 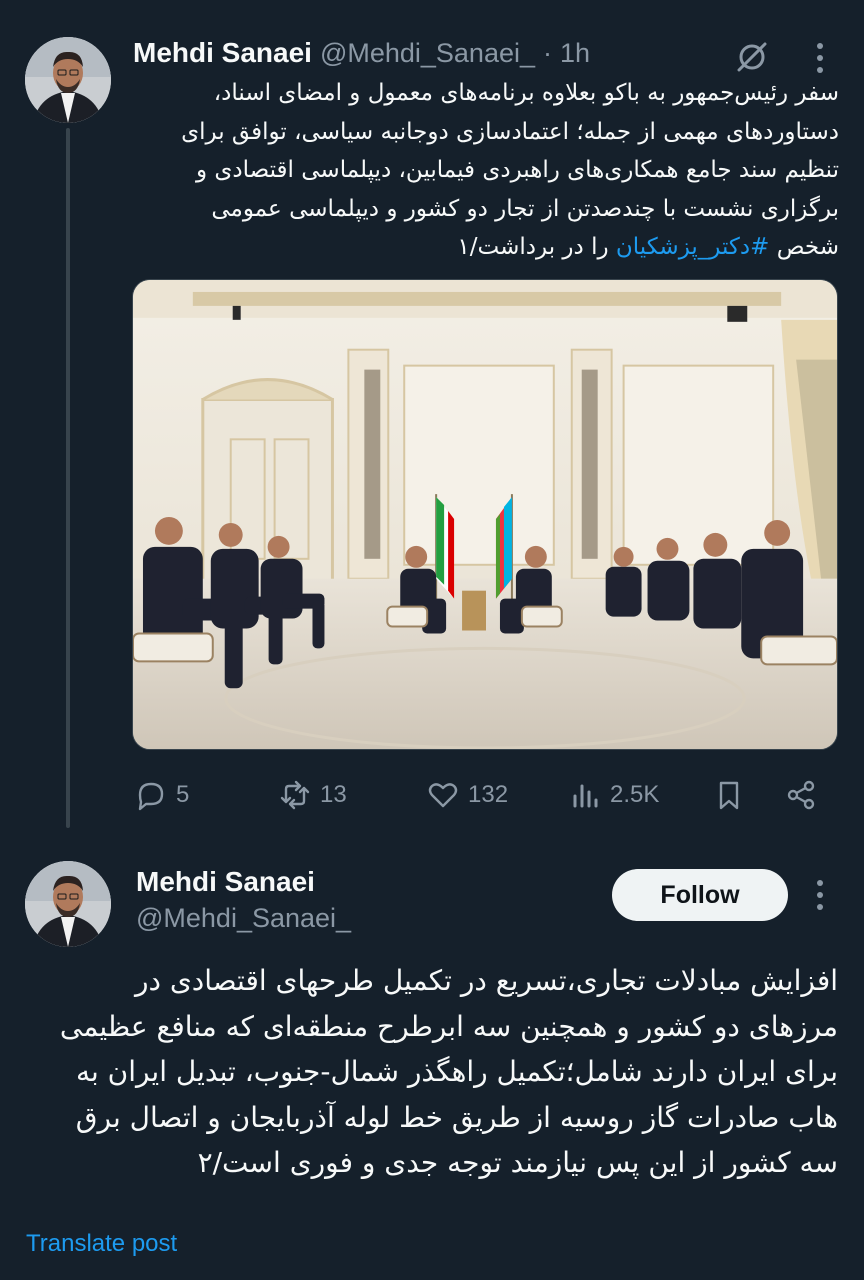 I want to click on views-button: 2.5K, so click(x=613, y=795).